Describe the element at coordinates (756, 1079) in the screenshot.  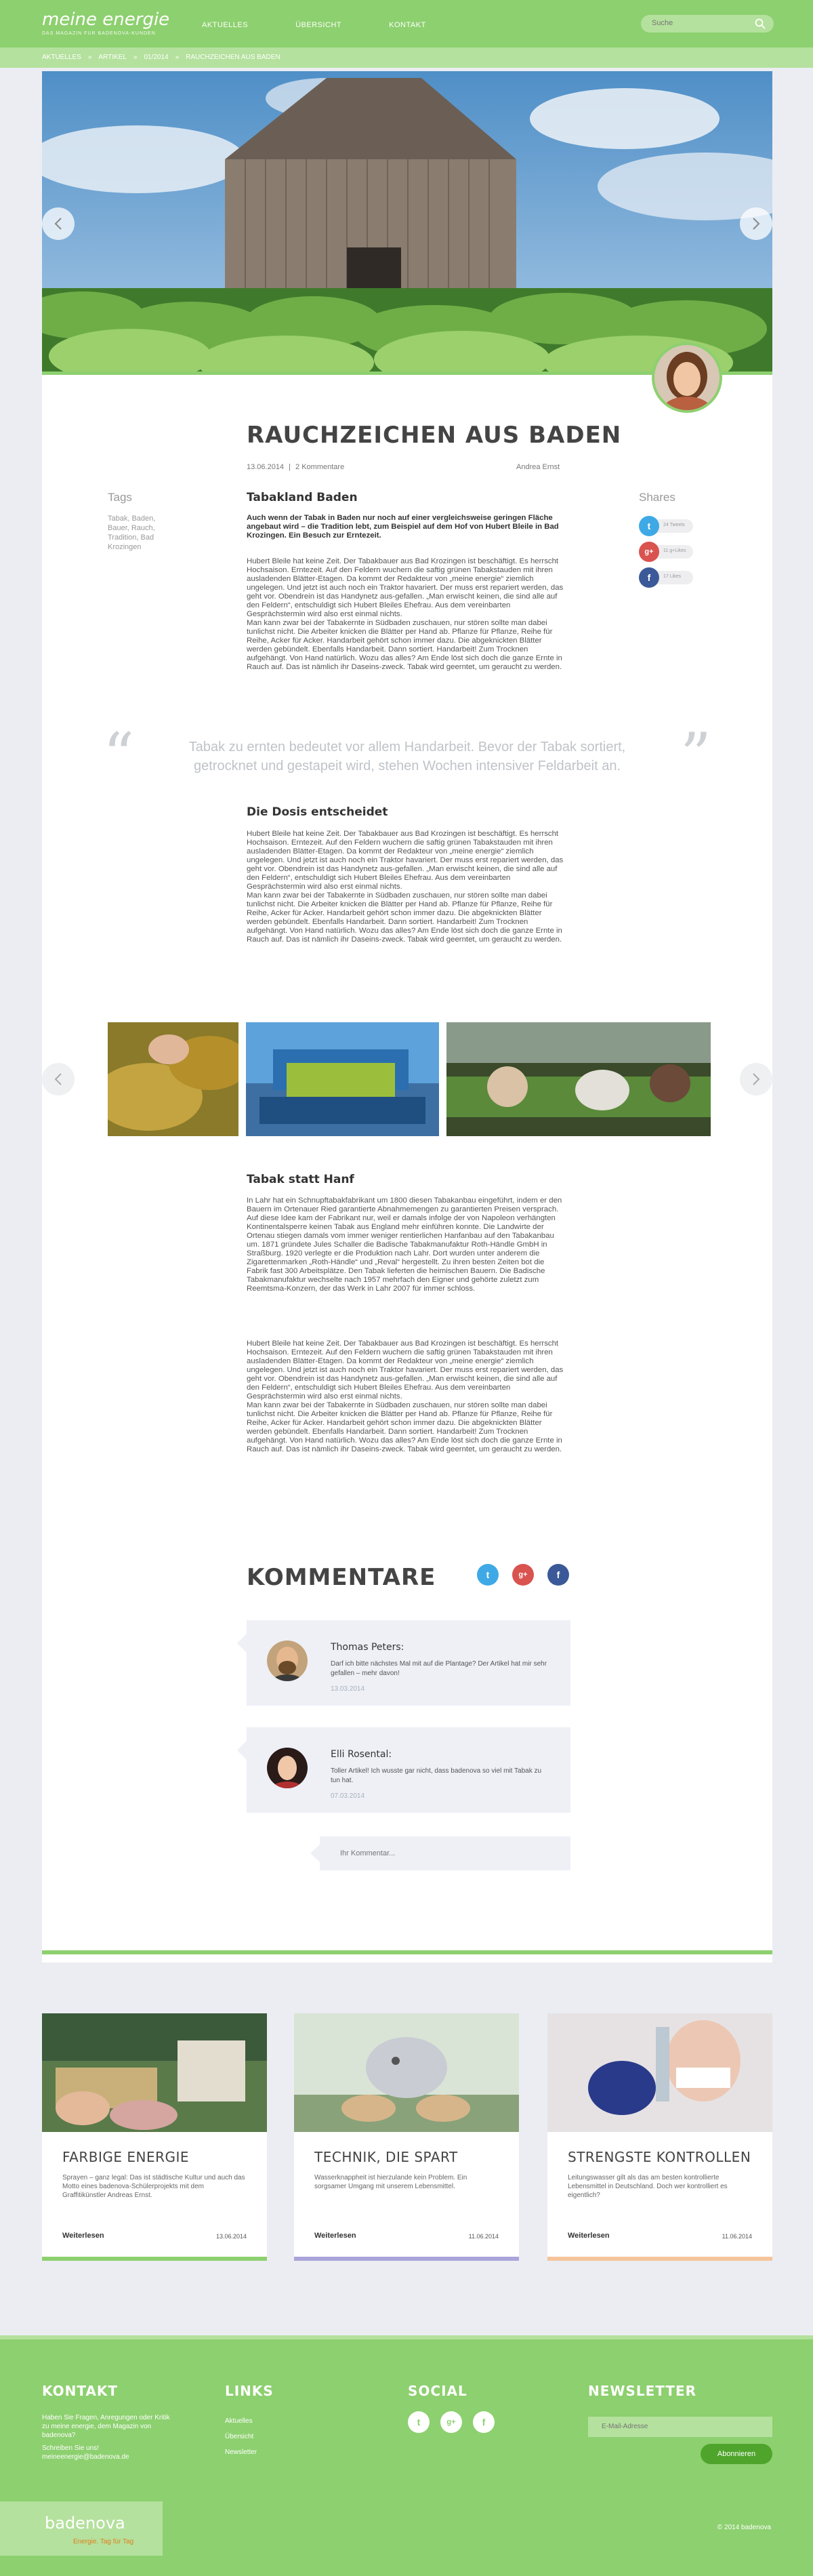
I see `gallery-next-button` at that location.